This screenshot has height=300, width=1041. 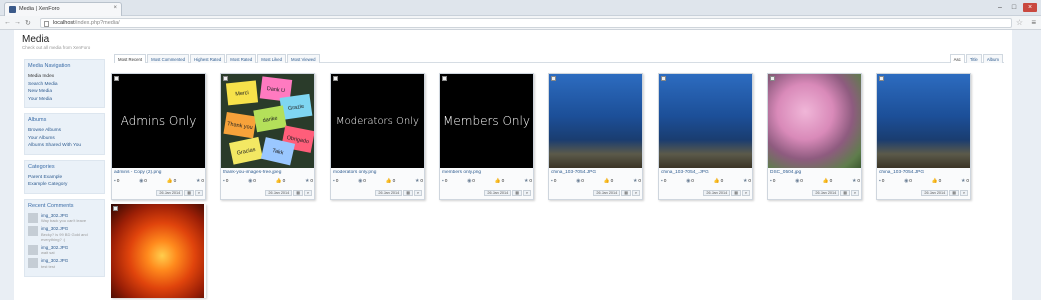 What do you see at coordinates (957, 58) in the screenshot?
I see `tab-asc: Asc` at bounding box center [957, 58].